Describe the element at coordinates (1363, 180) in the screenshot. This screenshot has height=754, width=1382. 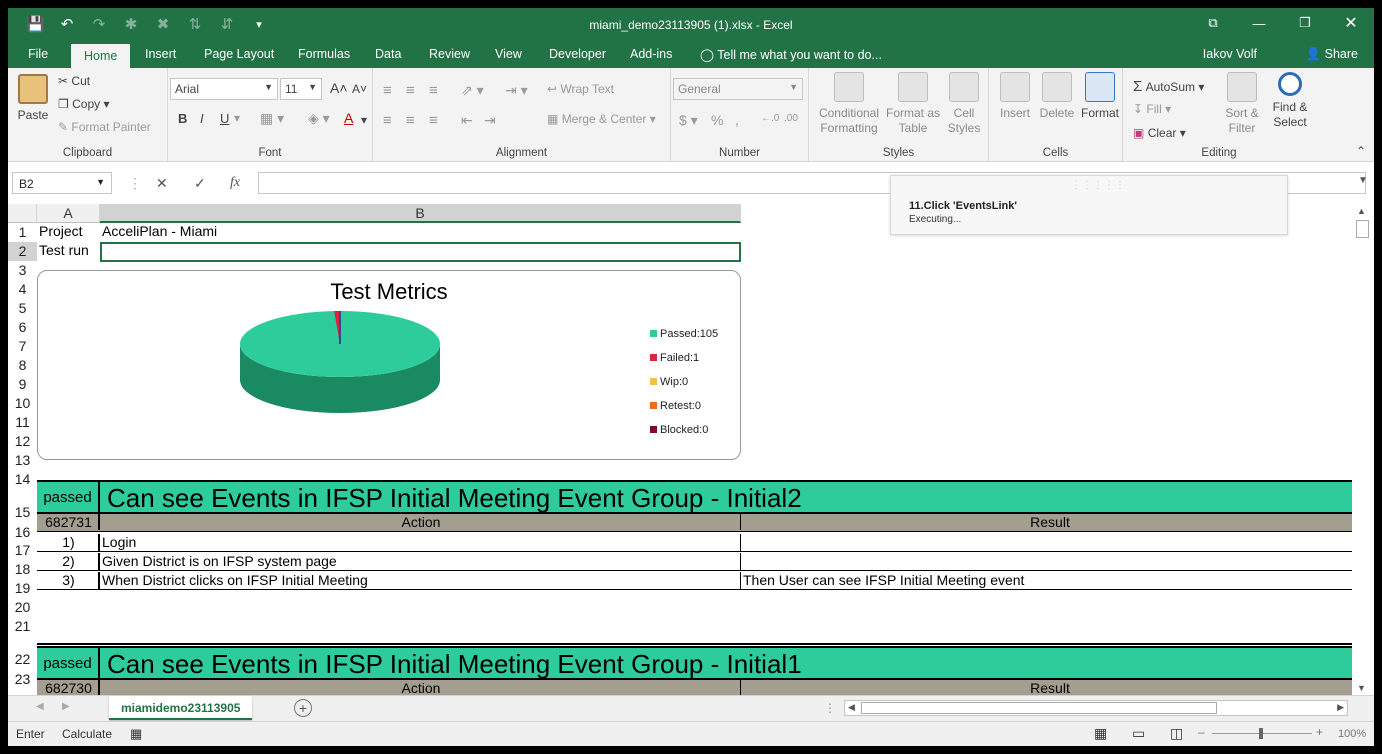
I see `expand-formula-icon: ▼` at that location.